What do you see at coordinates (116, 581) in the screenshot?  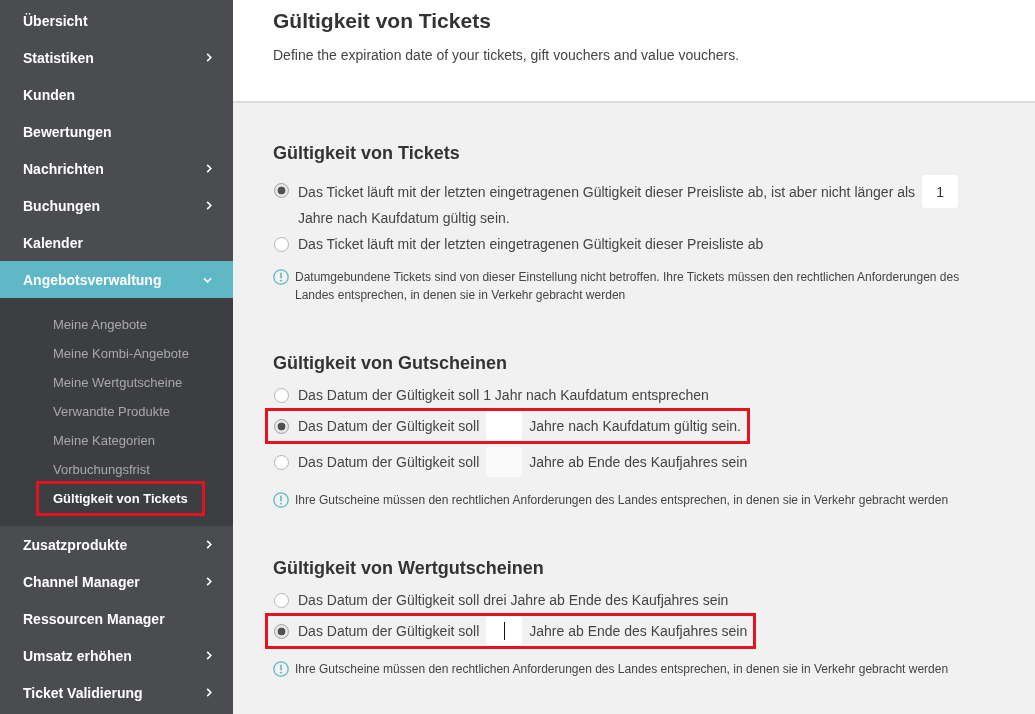 I see `sidebar-item: Channel Manager` at bounding box center [116, 581].